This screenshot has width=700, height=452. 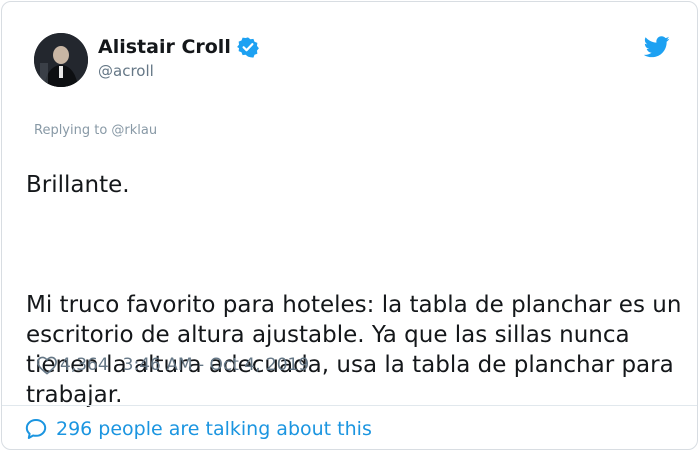 I want to click on divider, so click(x=349, y=405).